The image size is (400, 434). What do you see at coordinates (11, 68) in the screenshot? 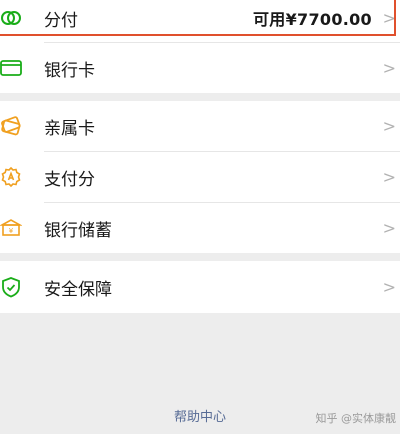
I see `bank-card-icon` at bounding box center [11, 68].